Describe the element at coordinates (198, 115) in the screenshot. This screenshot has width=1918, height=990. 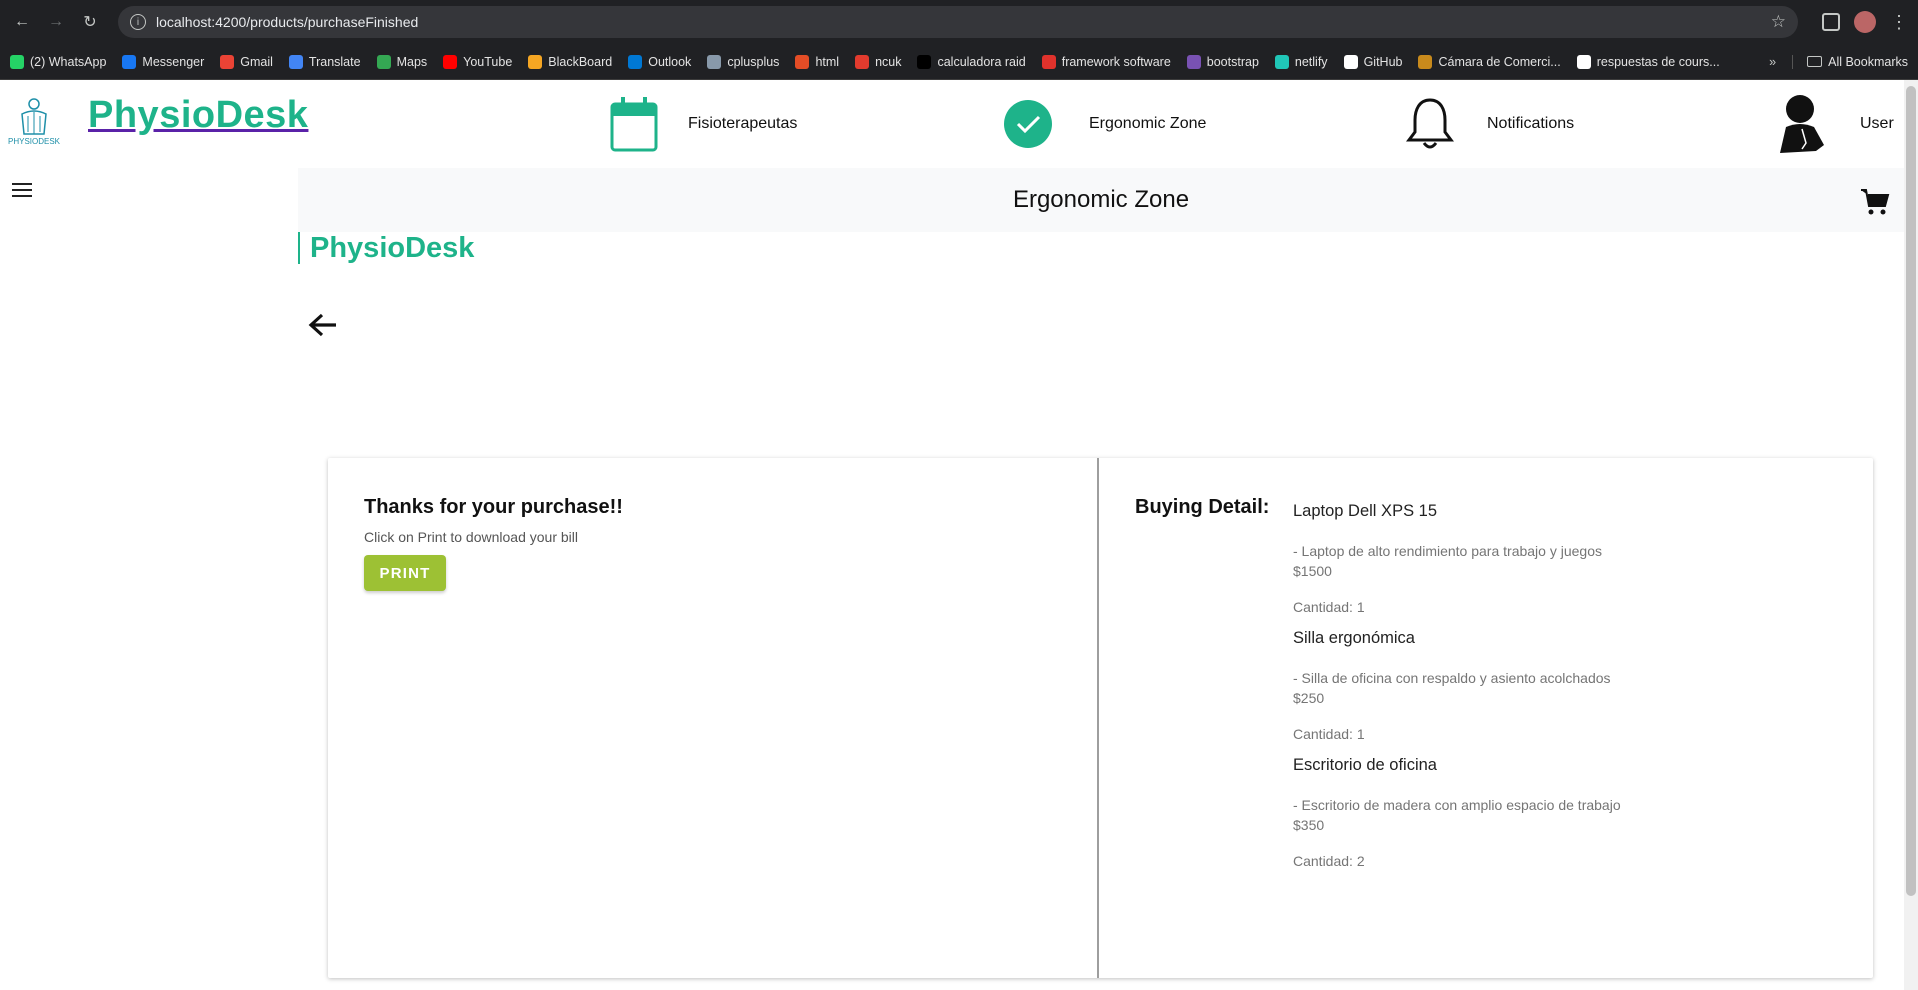
I see `brand-title: PhysioDesk` at that location.